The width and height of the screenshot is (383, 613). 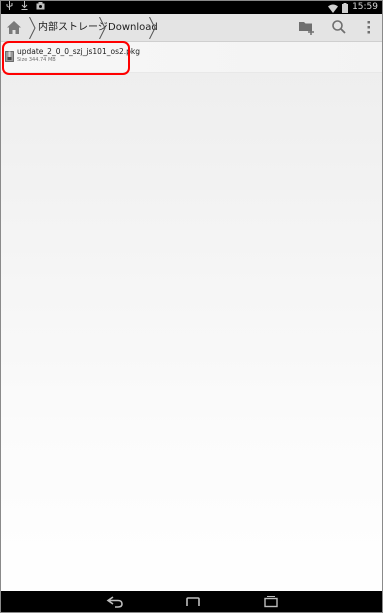 I want to click on navigation-bar, so click(x=191, y=601).